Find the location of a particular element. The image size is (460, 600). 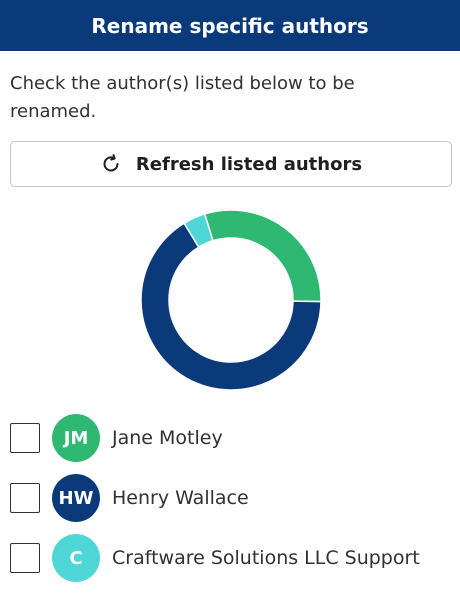

author-row-1: HW Henry Wallace is located at coordinates (230, 498).